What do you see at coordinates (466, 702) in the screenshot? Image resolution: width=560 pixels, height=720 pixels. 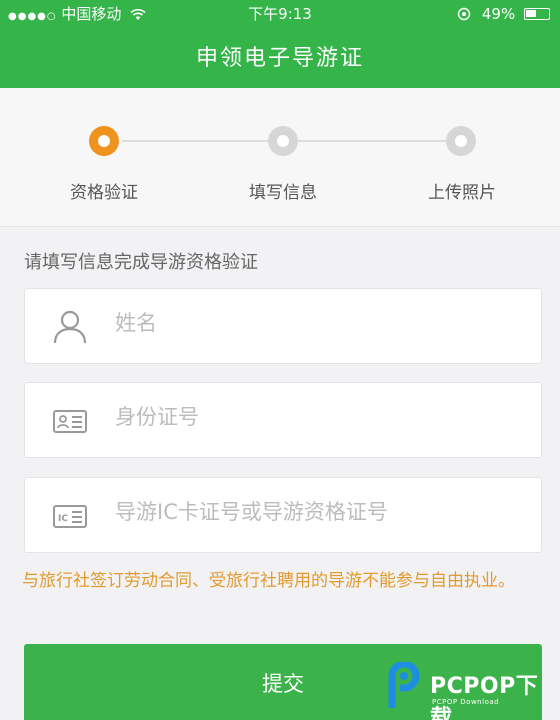 I see `watermark-sub: PCPOP Download` at bounding box center [466, 702].